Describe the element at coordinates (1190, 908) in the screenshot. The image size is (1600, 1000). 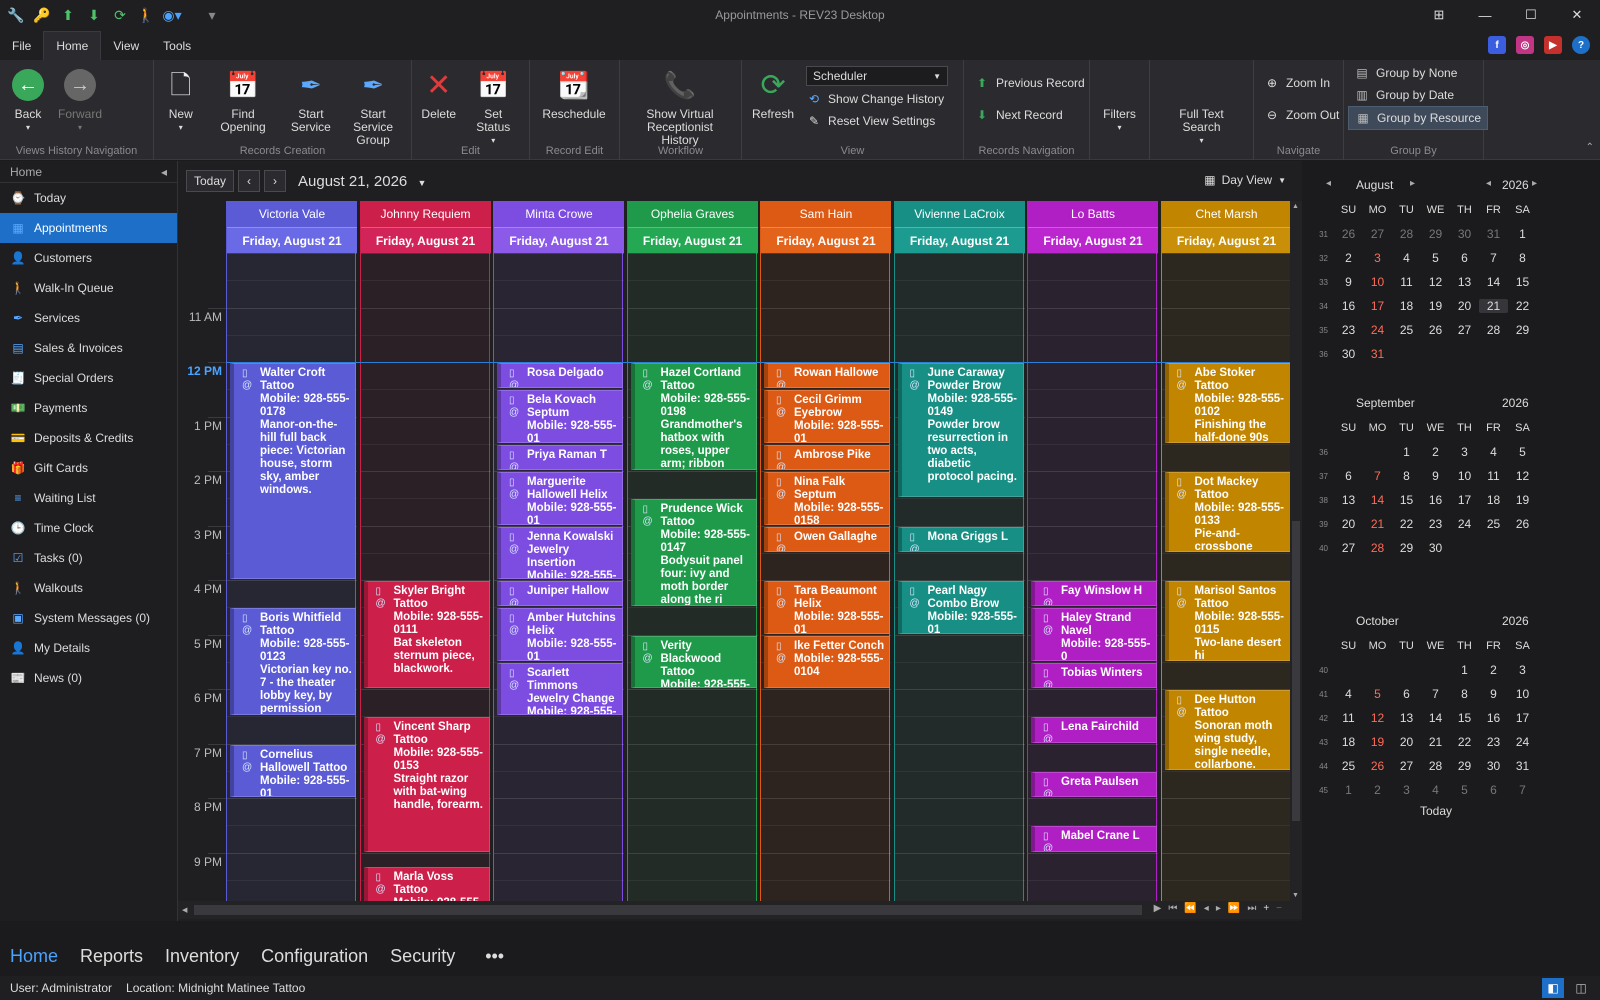
I see `prev-page-icon: ⏪` at that location.